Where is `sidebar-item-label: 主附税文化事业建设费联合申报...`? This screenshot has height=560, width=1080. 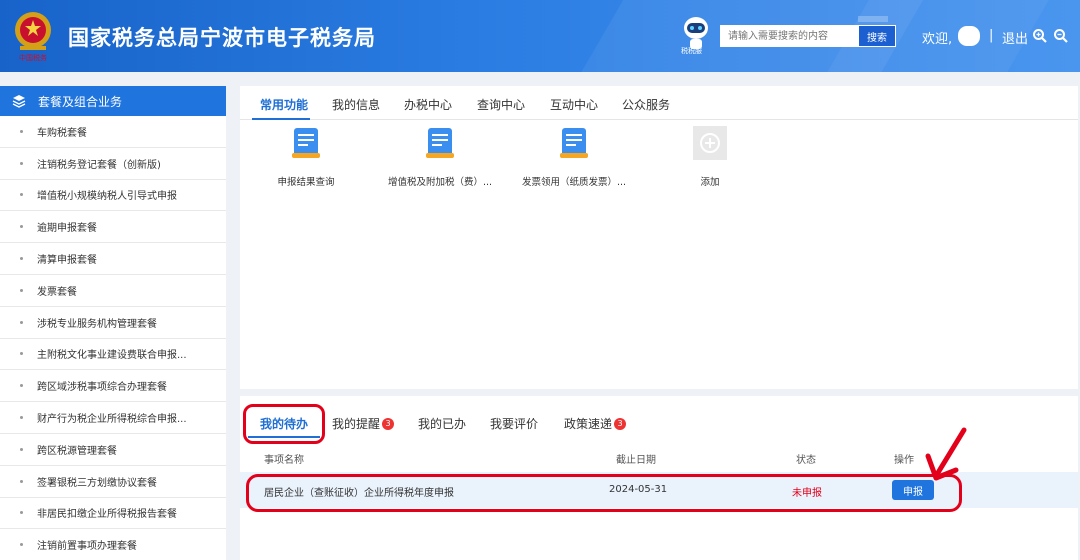
sidebar-item-label: 主附税文化事业建设费联合申报... is located at coordinates (112, 356).